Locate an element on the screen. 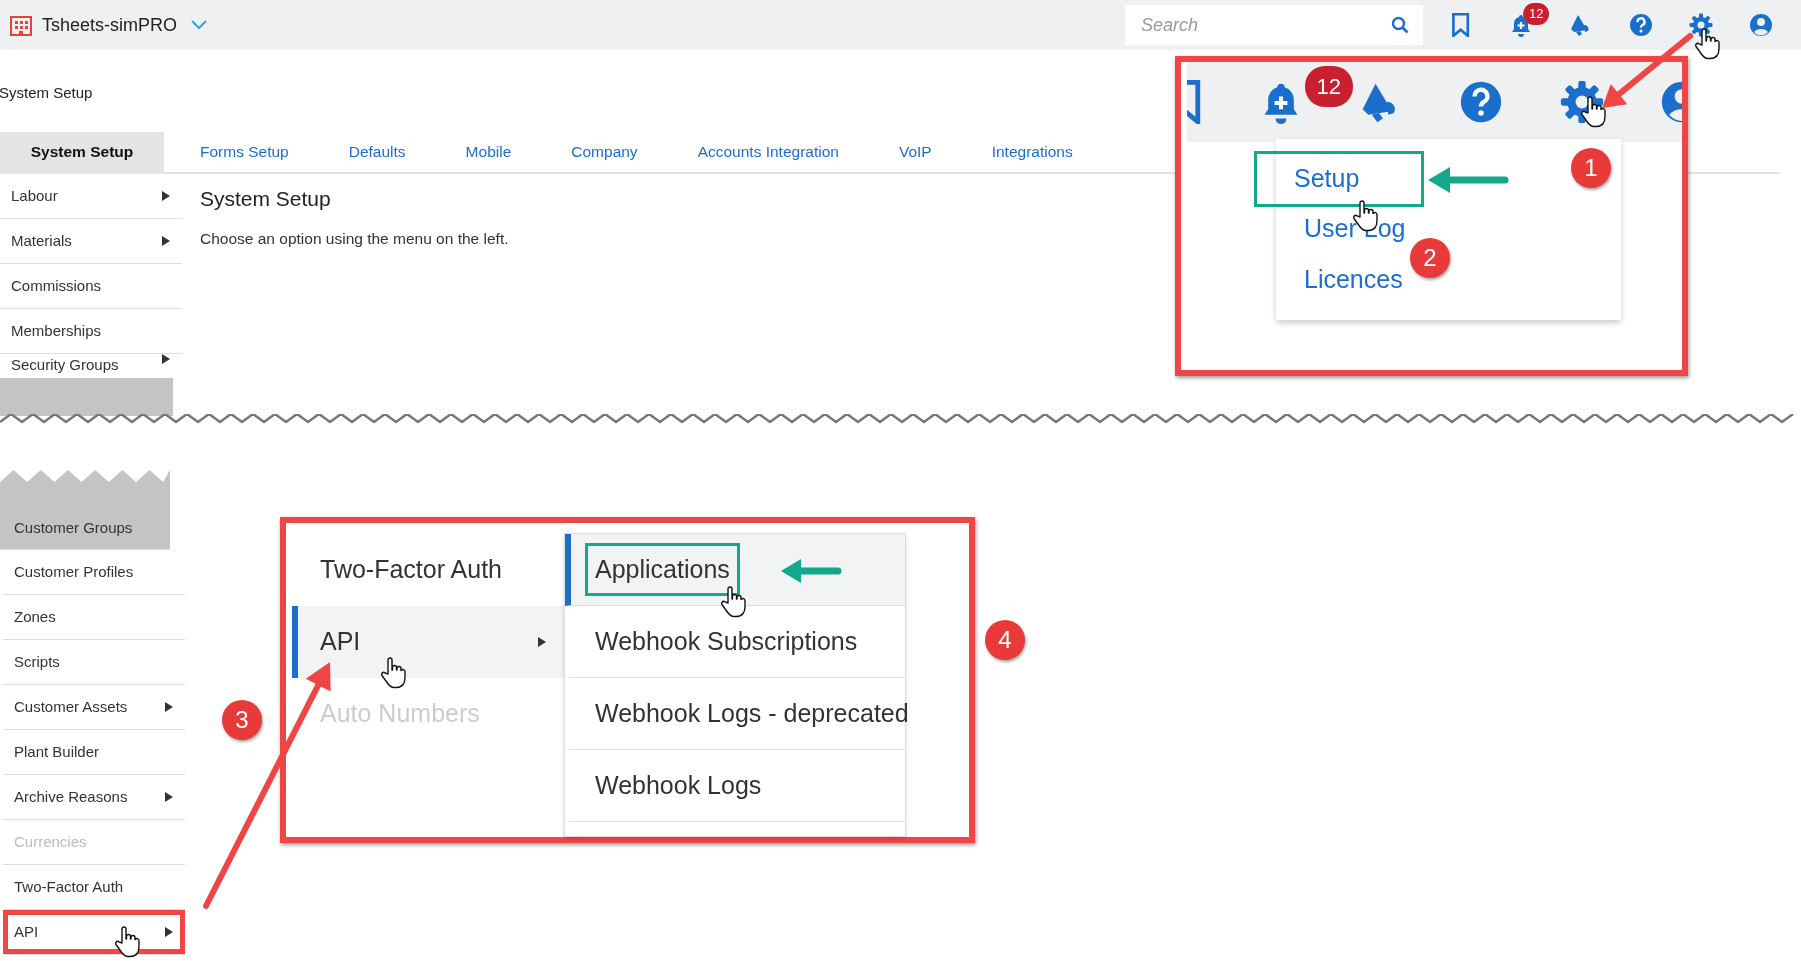 This screenshot has height=961, width=1801. submenu-item: Webhook Logs is located at coordinates (735, 786).